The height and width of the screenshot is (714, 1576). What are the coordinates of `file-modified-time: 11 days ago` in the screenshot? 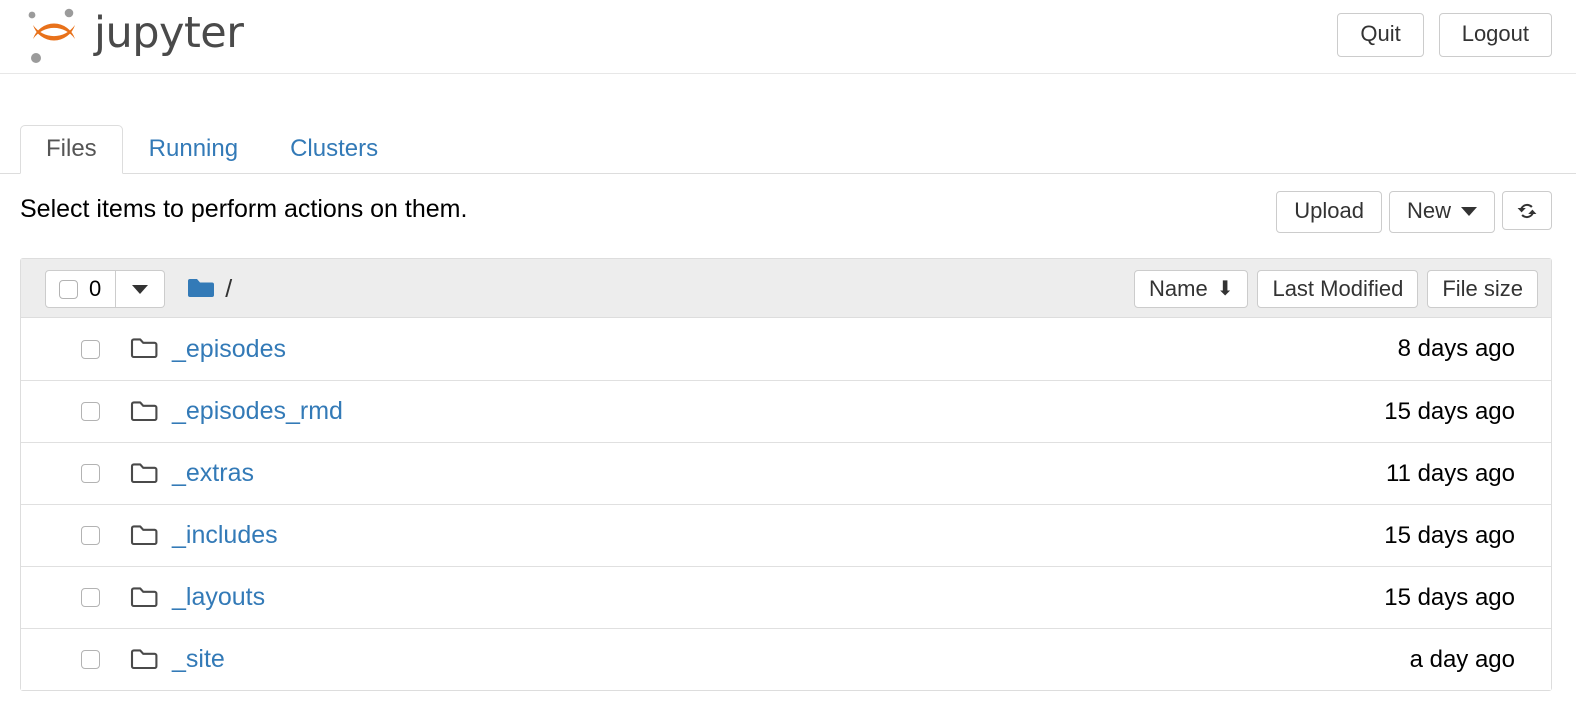 It's located at (1450, 473).